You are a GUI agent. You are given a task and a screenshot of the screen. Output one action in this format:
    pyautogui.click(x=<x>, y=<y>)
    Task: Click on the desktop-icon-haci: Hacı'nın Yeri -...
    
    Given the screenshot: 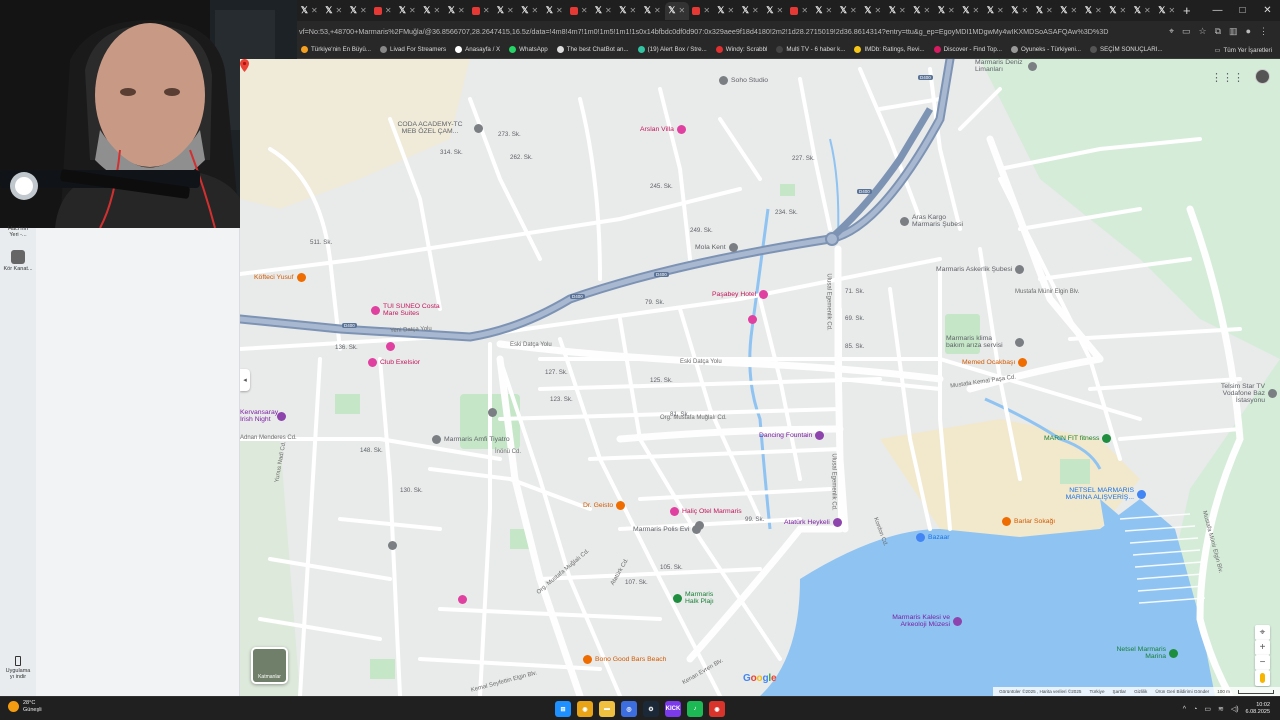 What is the action you would take?
    pyautogui.click(x=18, y=232)
    